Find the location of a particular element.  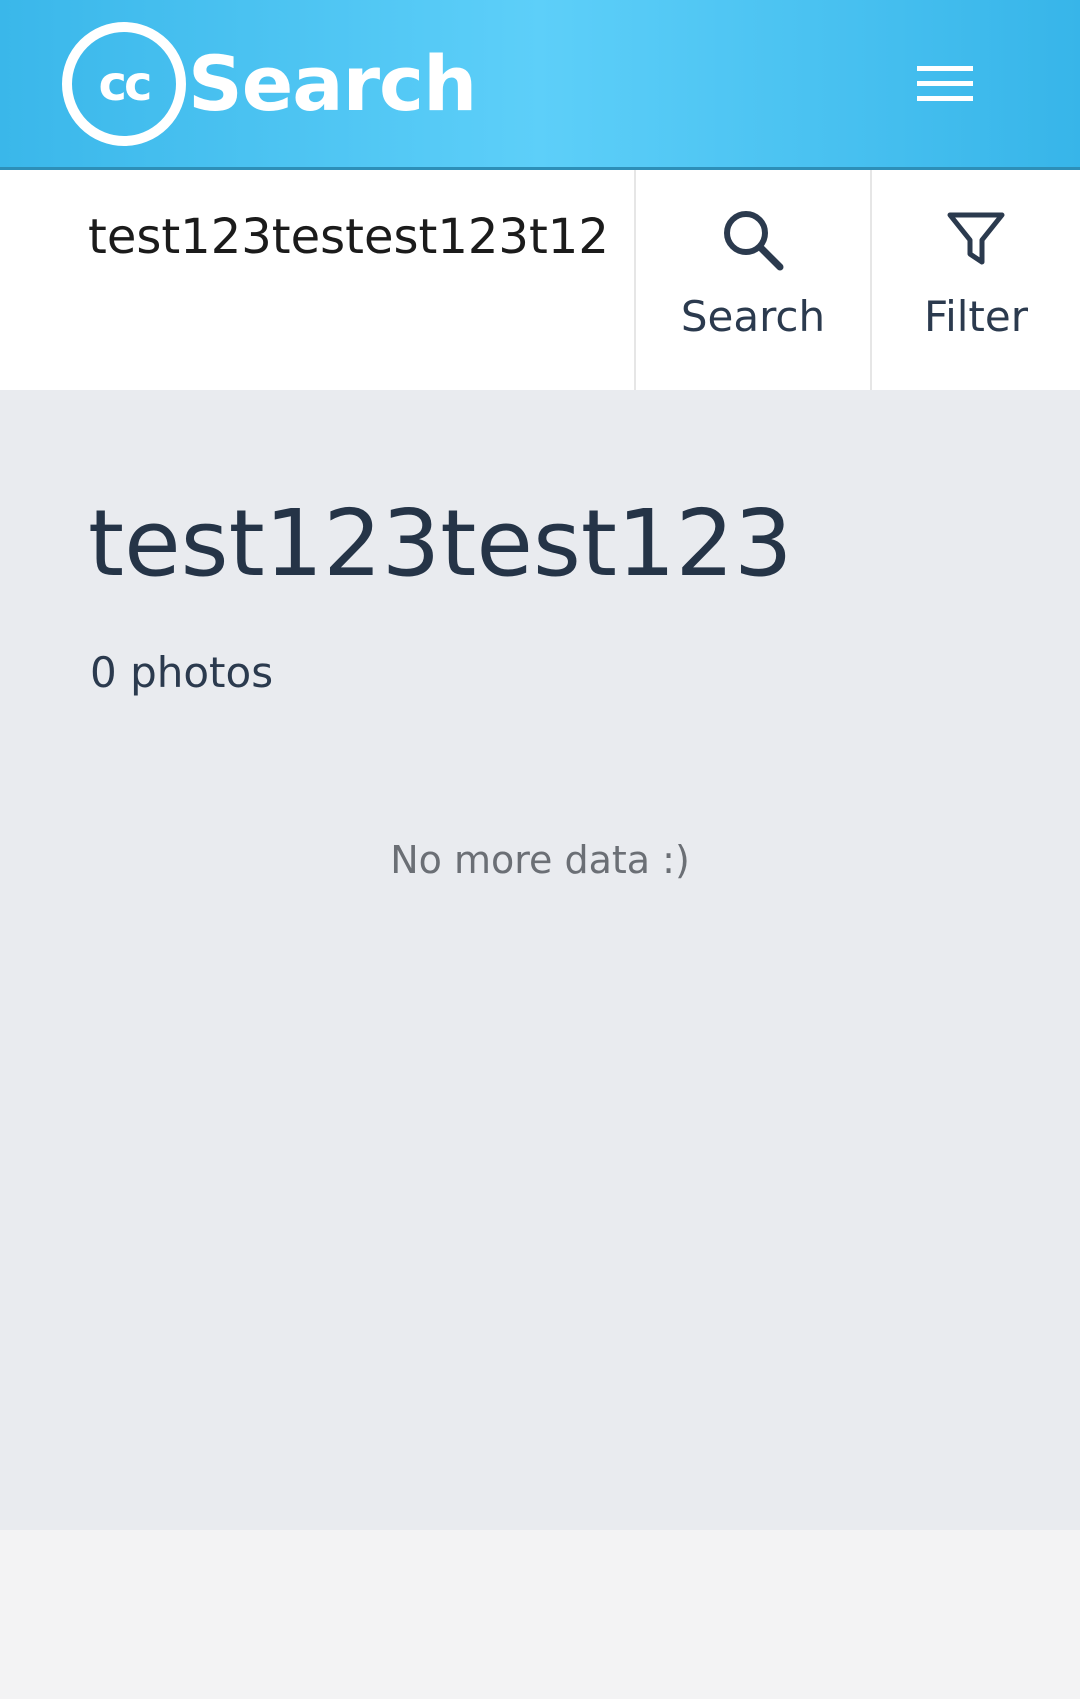

search-input is located at coordinates (348, 237).